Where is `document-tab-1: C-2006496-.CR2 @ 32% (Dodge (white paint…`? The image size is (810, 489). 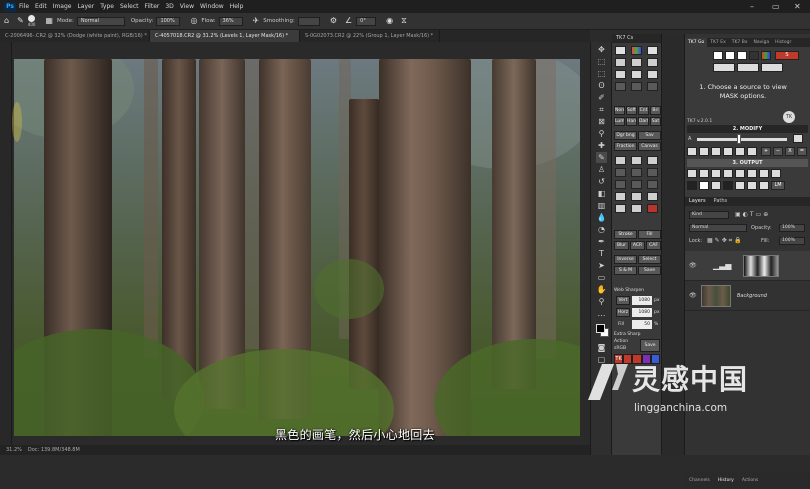
document-tab-1: C-2006496-.CR2 @ 32% (Dodge (white paint… is located at coordinates (75, 36).